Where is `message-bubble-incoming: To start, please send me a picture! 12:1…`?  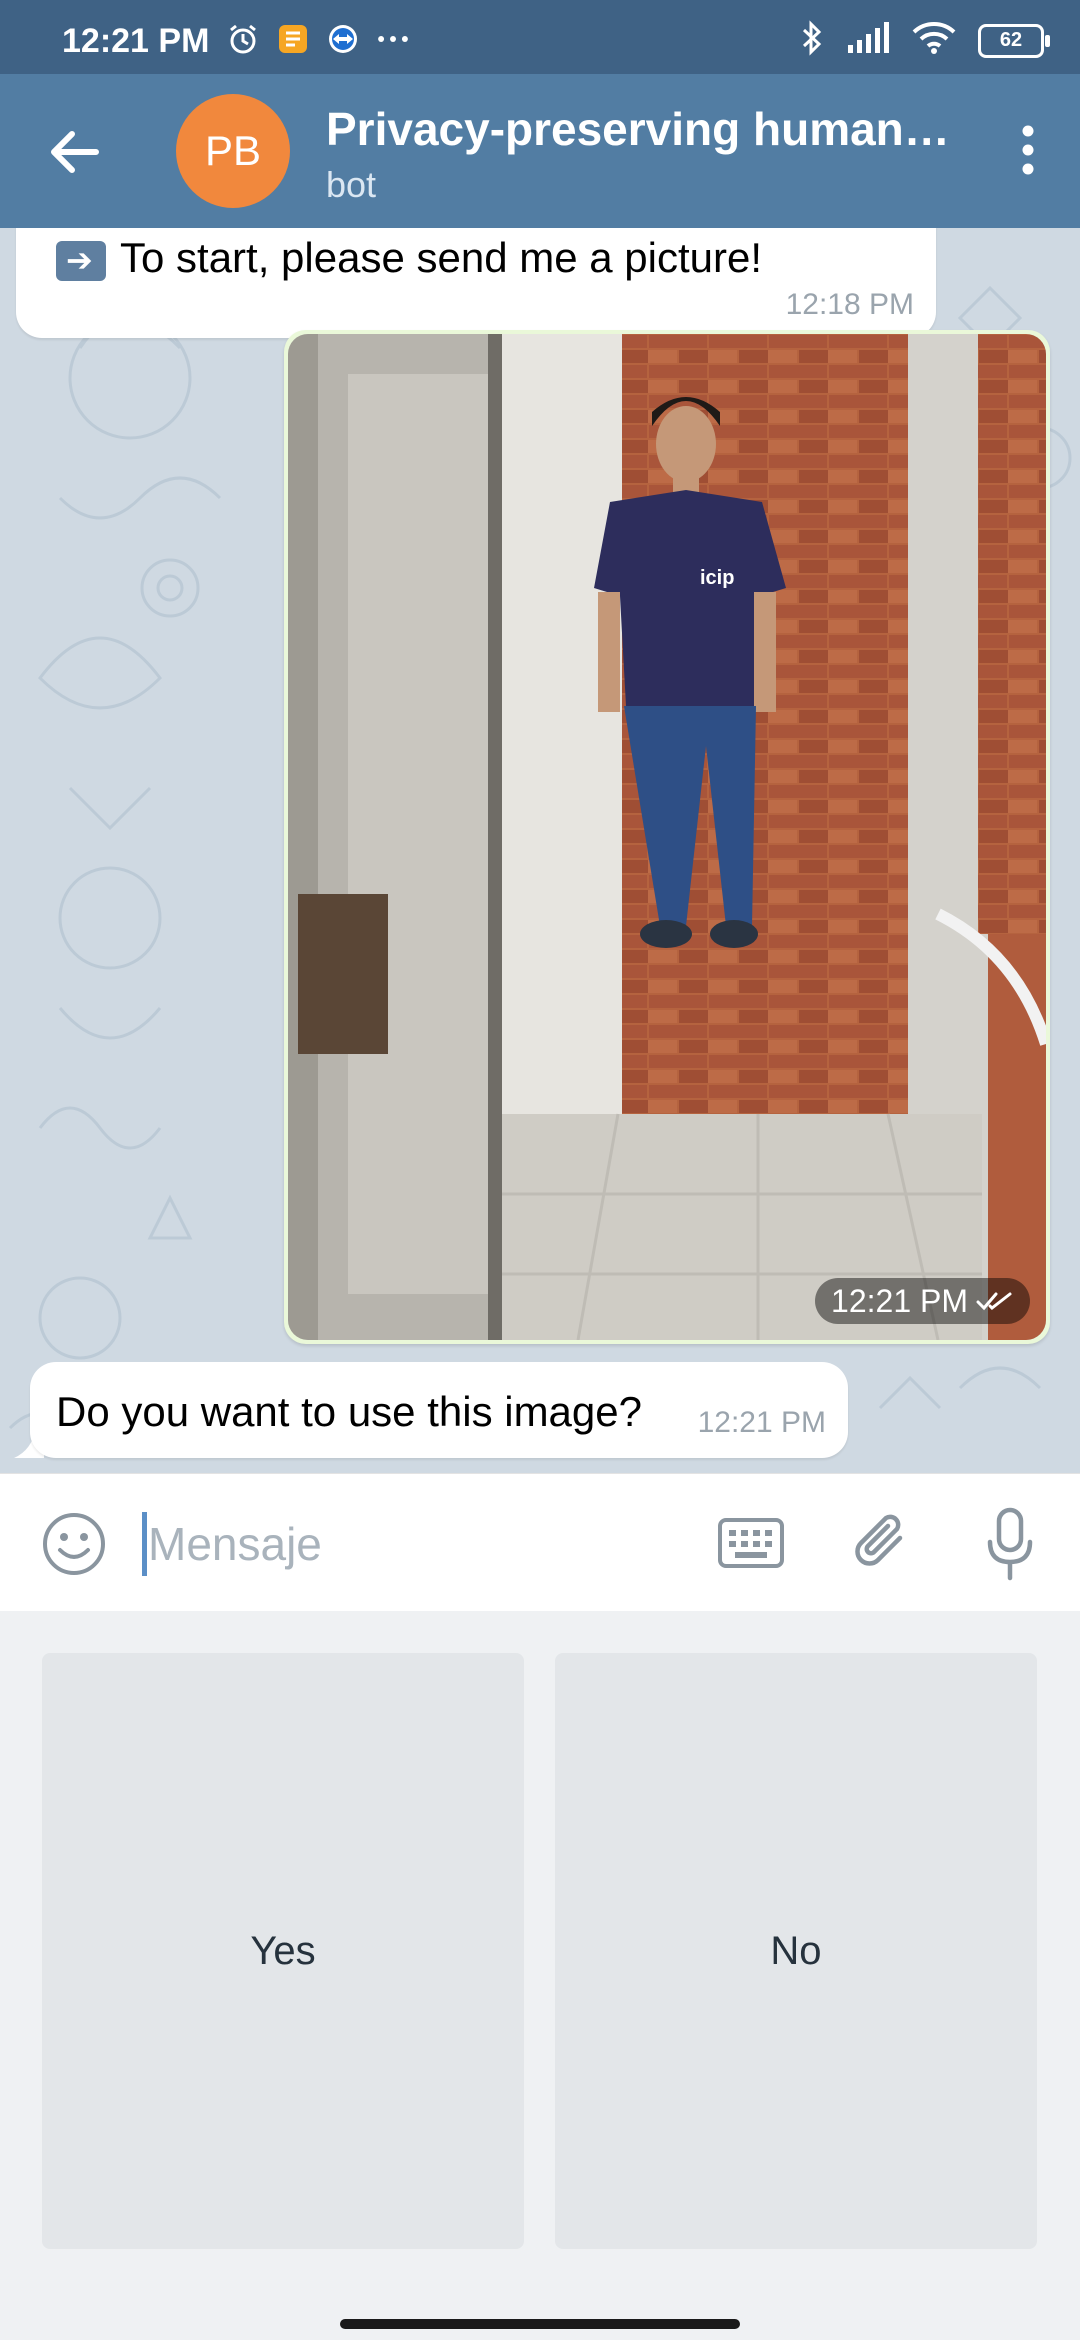 message-bubble-incoming: To start, please send me a picture! 12:1… is located at coordinates (476, 283).